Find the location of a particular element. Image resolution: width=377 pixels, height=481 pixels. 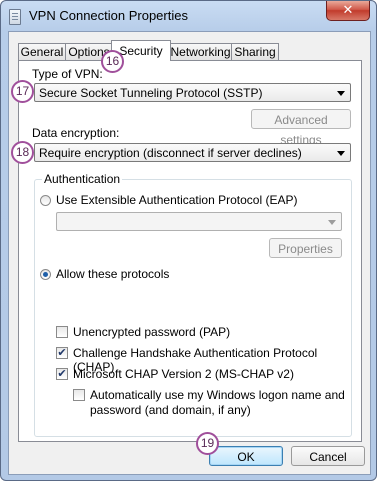

network-connection-icon is located at coordinates (15, 17).